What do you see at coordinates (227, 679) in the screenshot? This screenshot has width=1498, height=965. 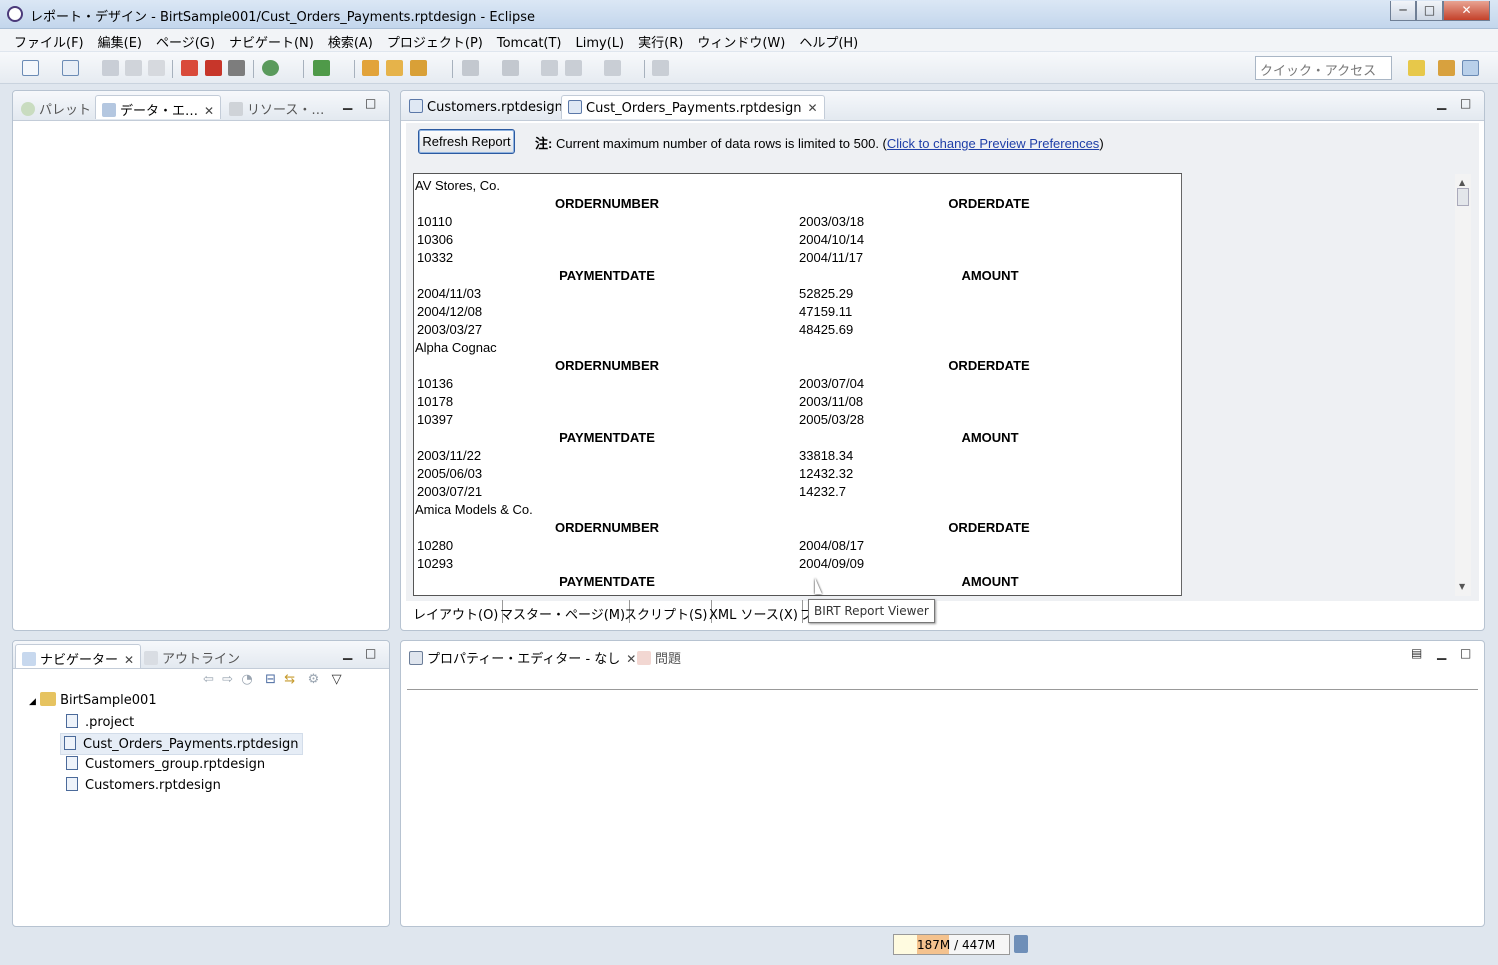 I see `forward-icon: ⇨` at bounding box center [227, 679].